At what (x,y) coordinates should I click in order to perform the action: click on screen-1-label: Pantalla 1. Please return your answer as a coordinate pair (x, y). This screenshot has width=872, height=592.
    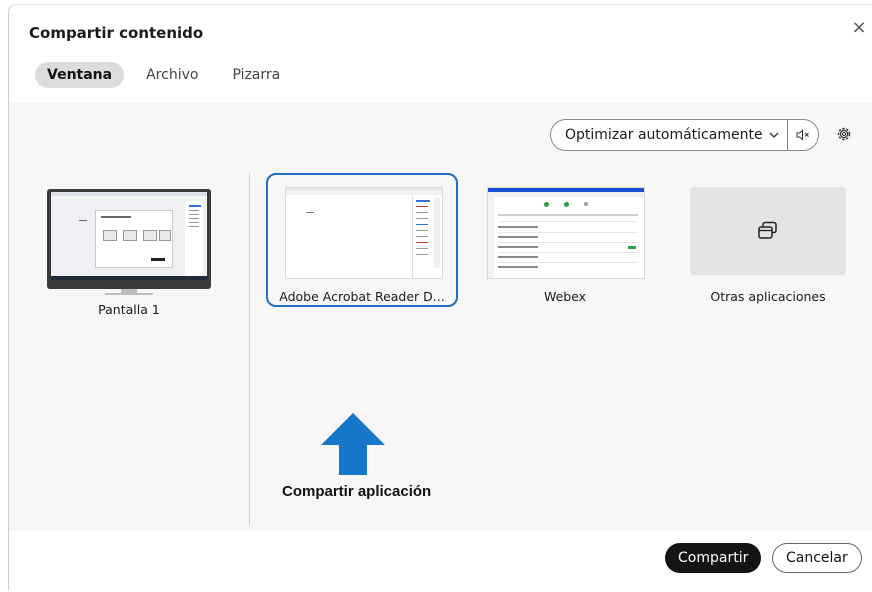
    Looking at the image, I should click on (129, 309).